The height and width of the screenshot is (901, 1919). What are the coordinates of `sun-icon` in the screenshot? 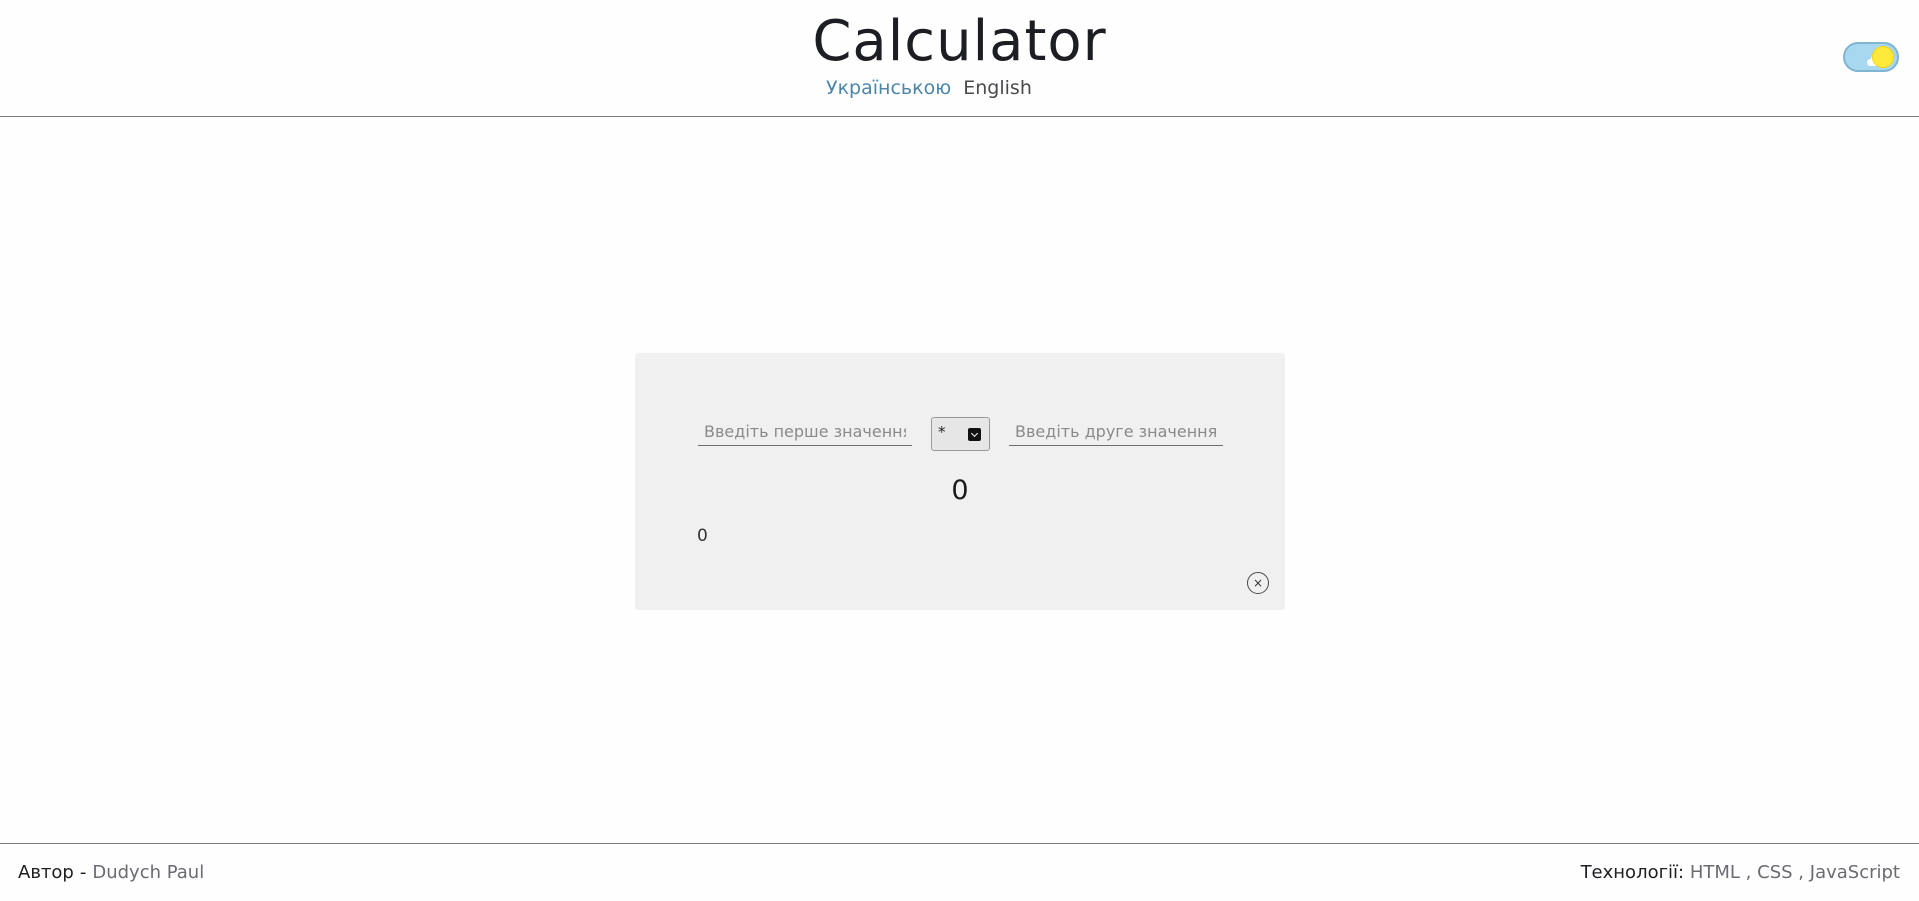 It's located at (1883, 57).